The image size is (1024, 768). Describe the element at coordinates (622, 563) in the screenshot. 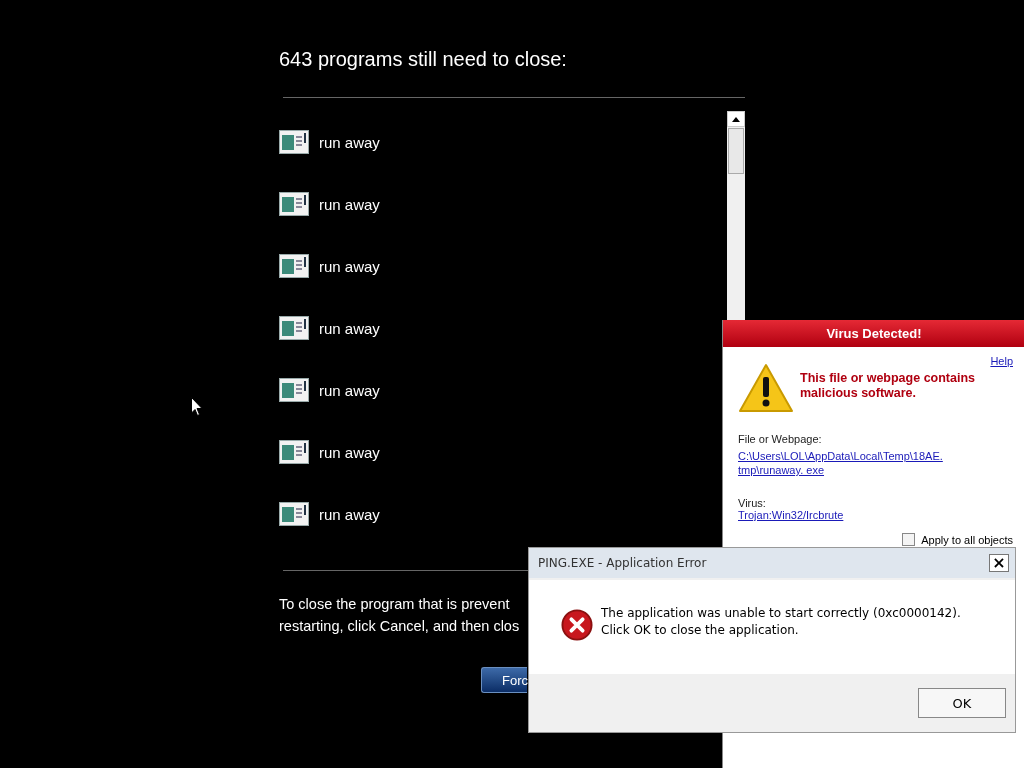

I see `window-title: PING.EXE - Application Error` at that location.